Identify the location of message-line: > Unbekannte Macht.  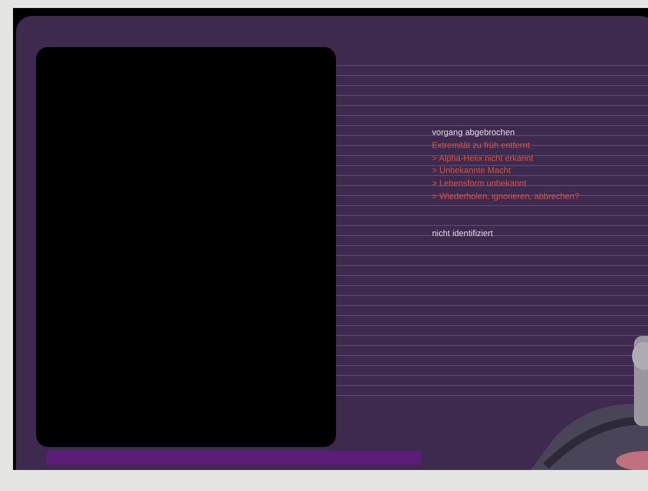
(472, 171).